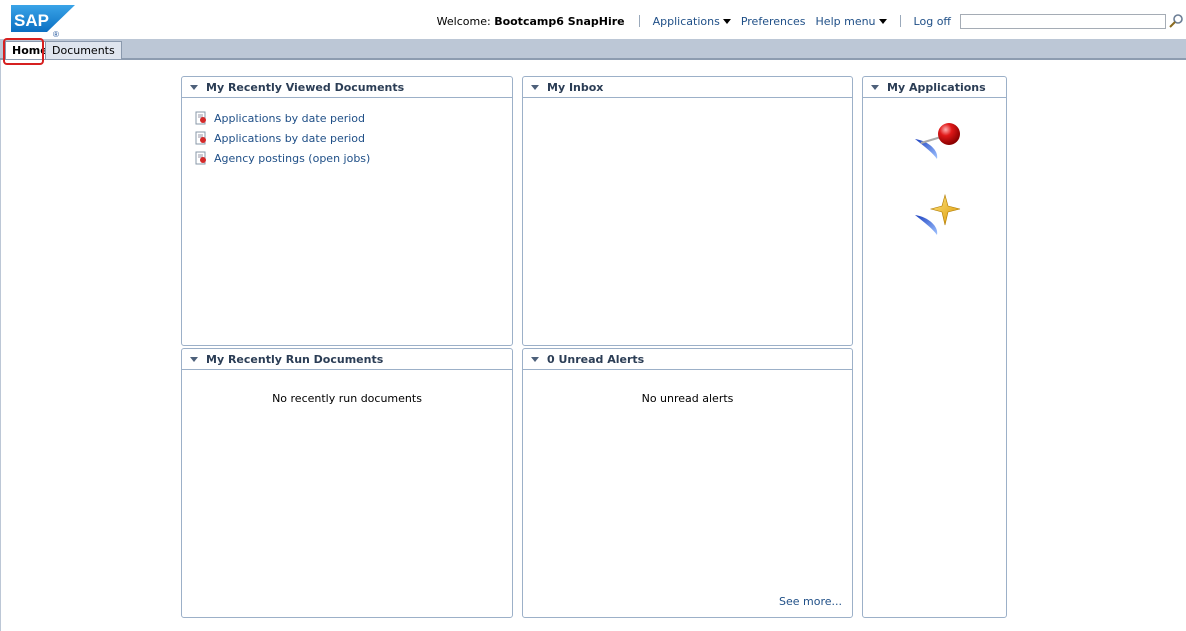 This screenshot has height=631, width=1186. I want to click on preferences-link: Preferences, so click(773, 21).